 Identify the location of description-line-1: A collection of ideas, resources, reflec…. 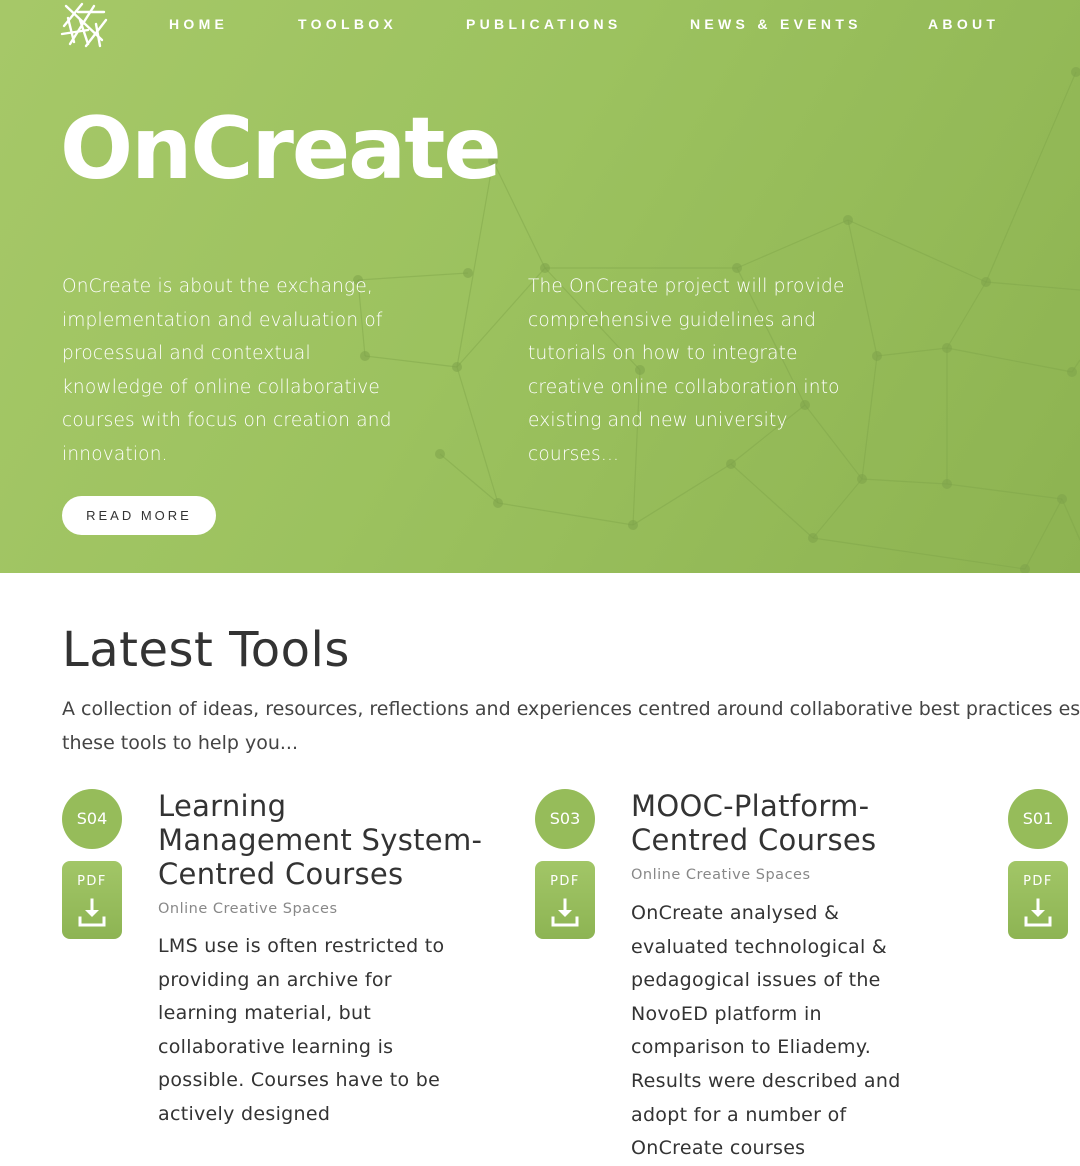
(571, 709).